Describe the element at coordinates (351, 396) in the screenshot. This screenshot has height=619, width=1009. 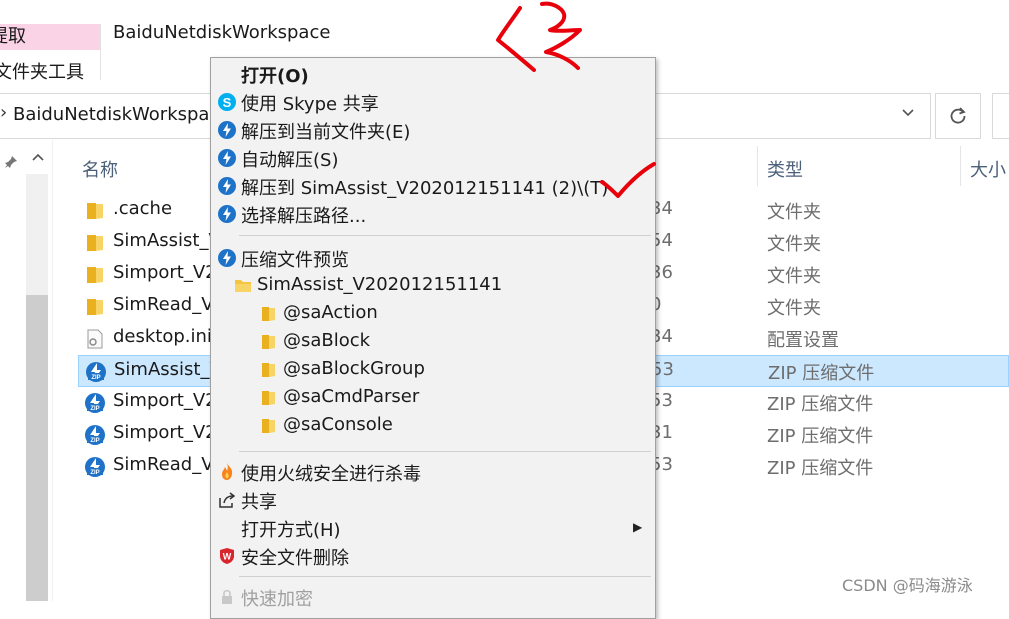
I see `preview-folder-label: @saCmdParser` at that location.